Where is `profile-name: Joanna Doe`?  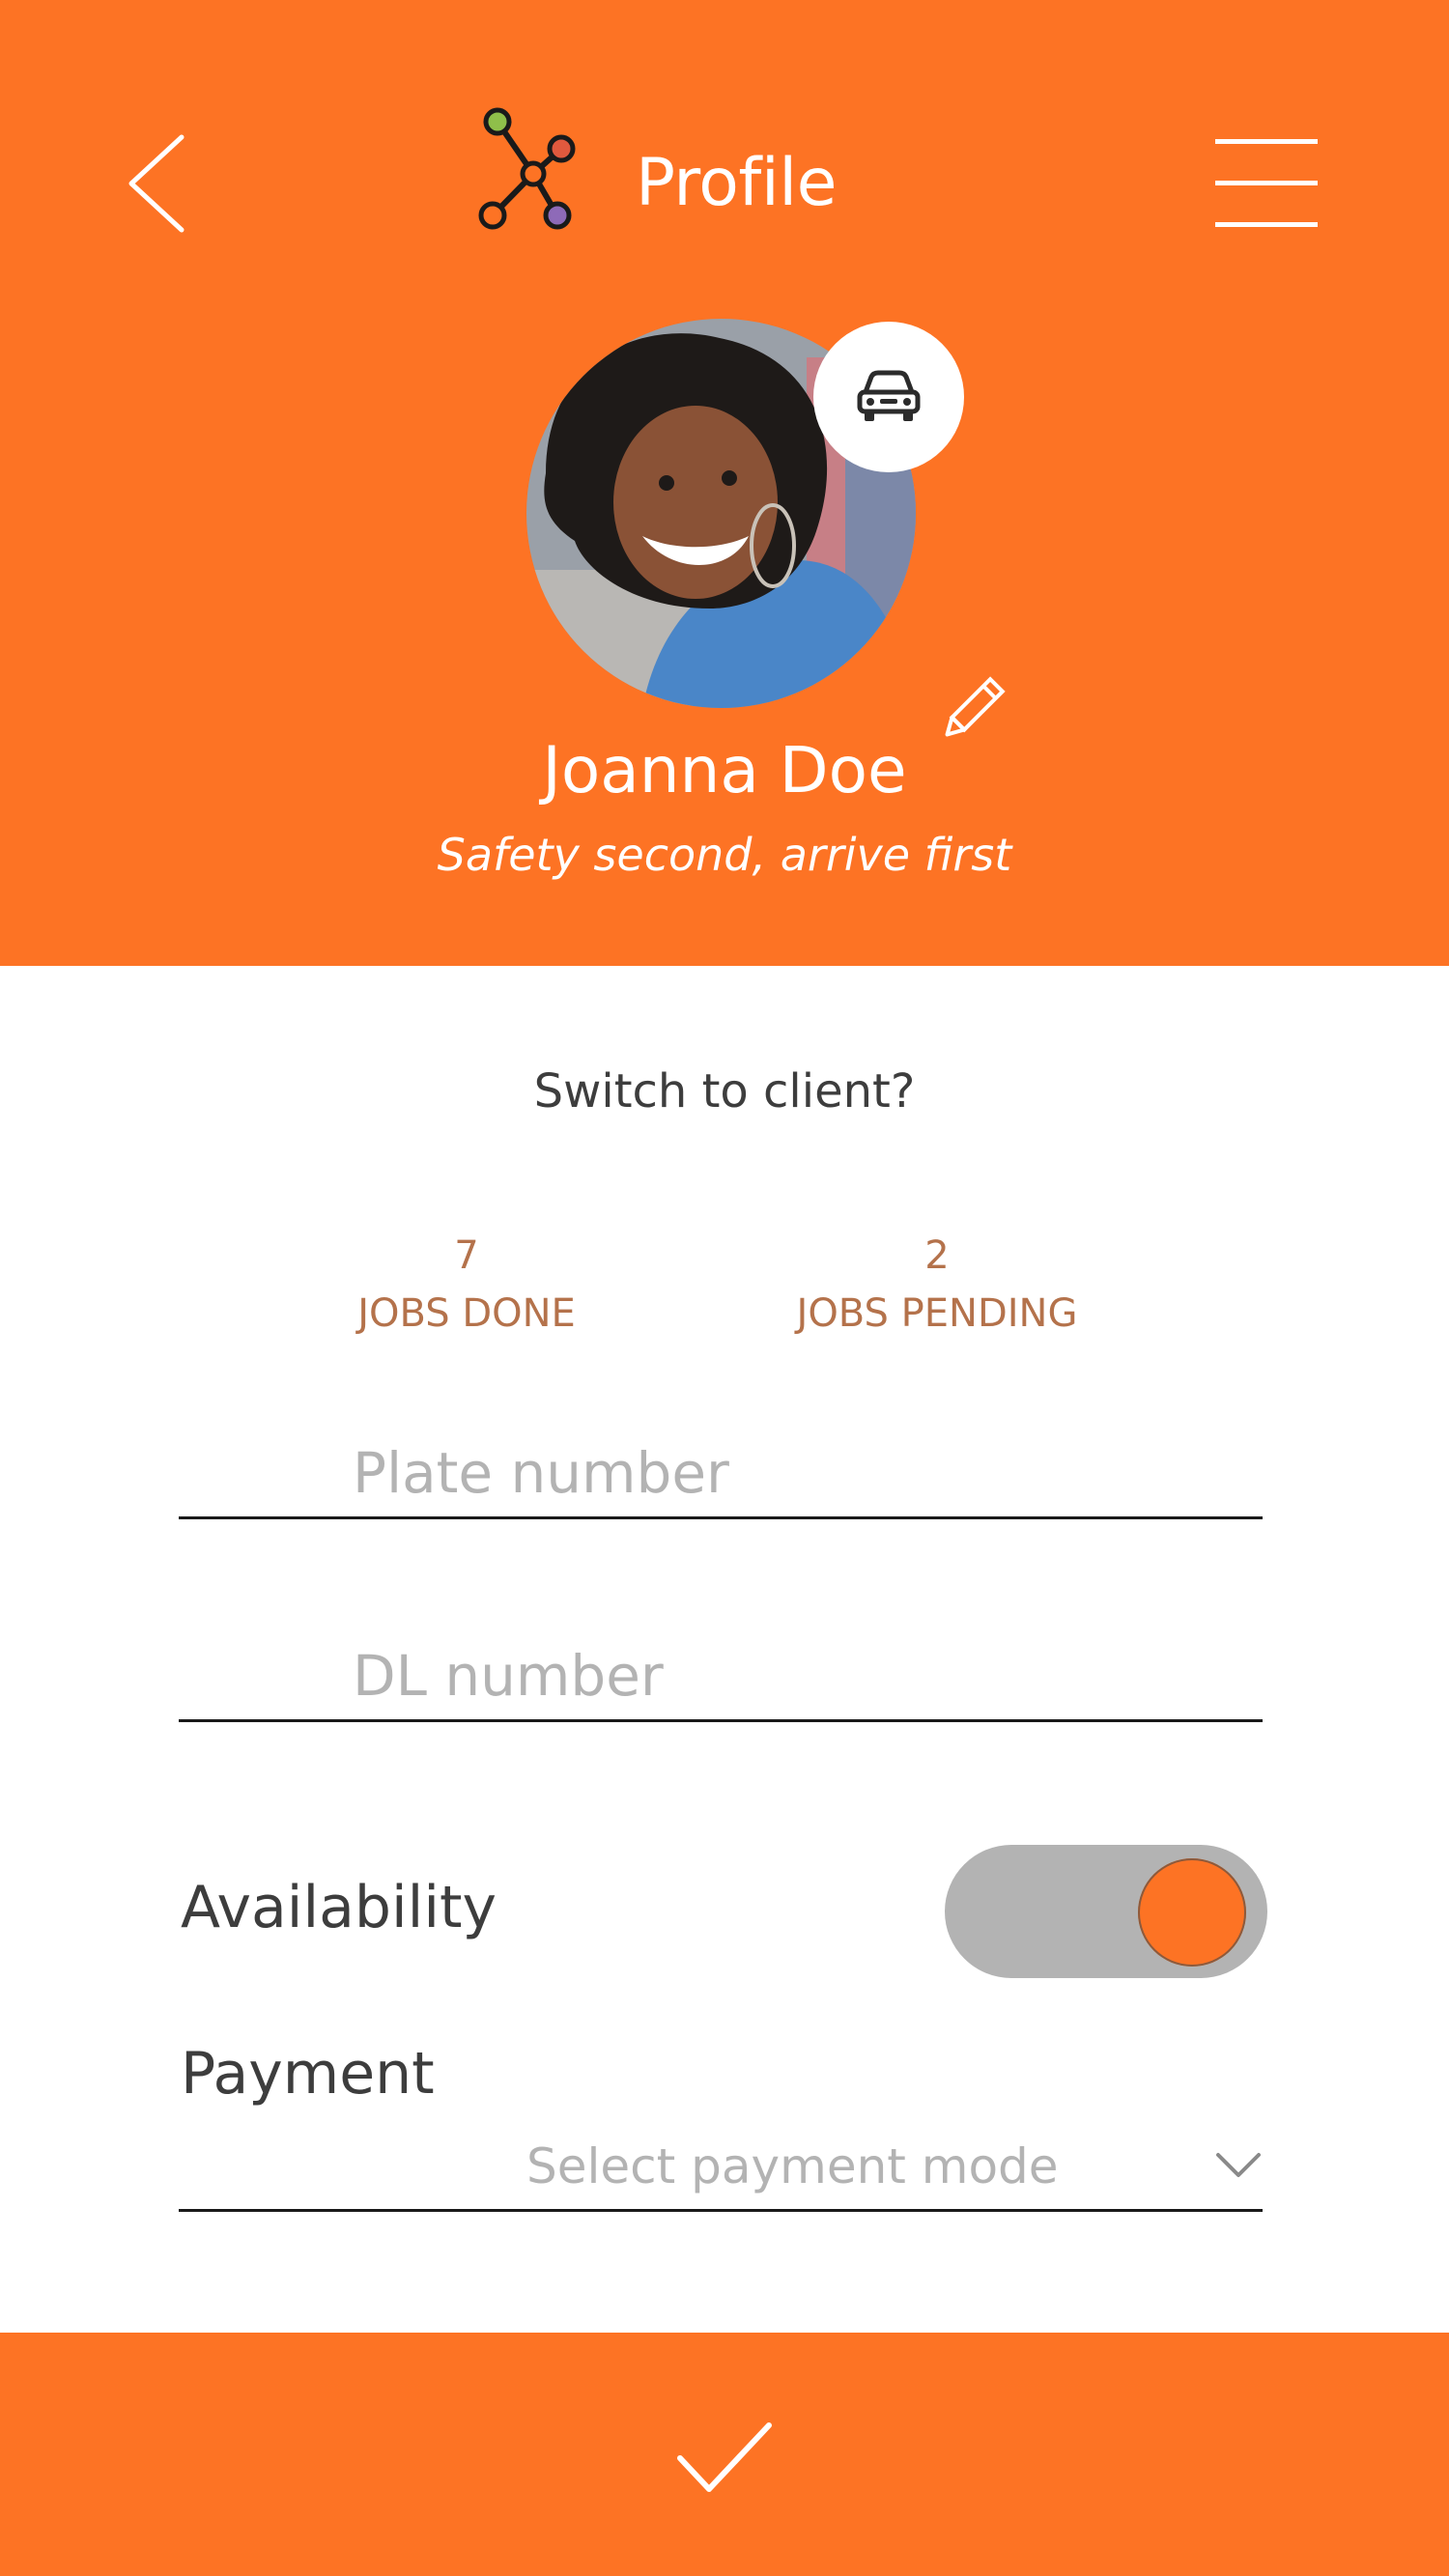 profile-name: Joanna Doe is located at coordinates (724, 770).